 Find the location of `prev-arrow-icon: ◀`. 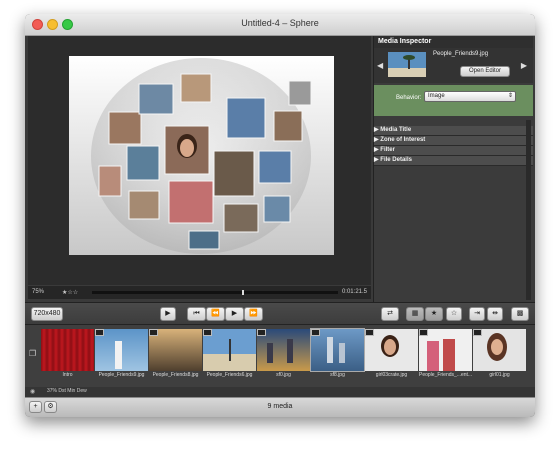

prev-arrow-icon: ◀ is located at coordinates (380, 65).